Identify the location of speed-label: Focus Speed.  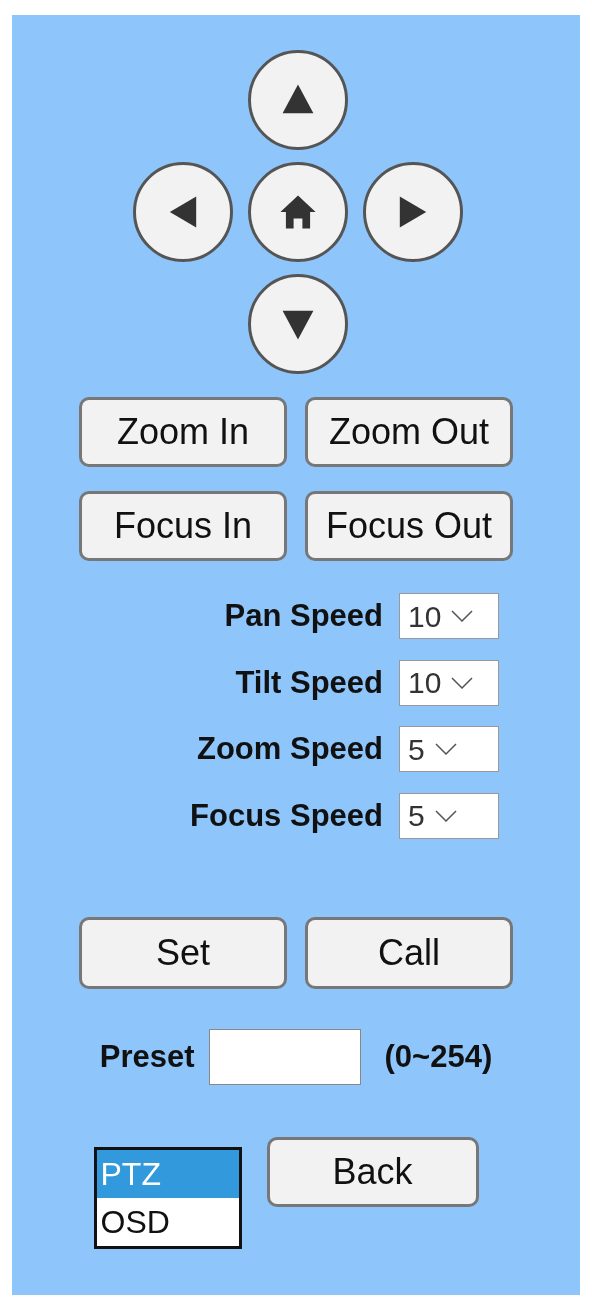
(286, 815).